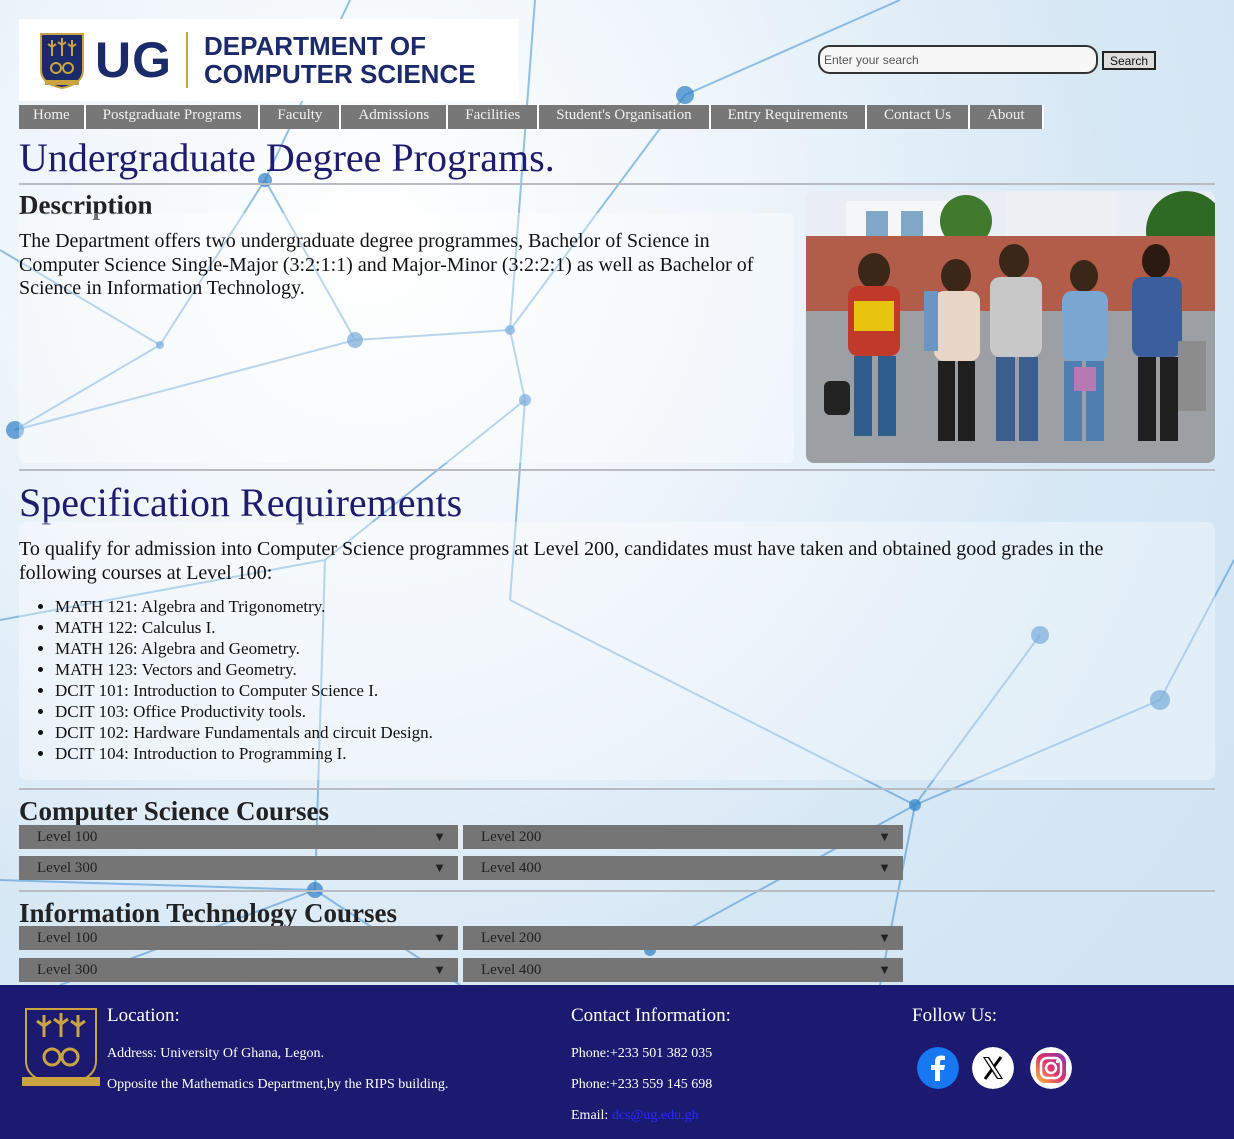 The height and width of the screenshot is (1139, 1234). What do you see at coordinates (954, 1015) in the screenshot?
I see `footer-follow-heading: Follow Us:` at bounding box center [954, 1015].